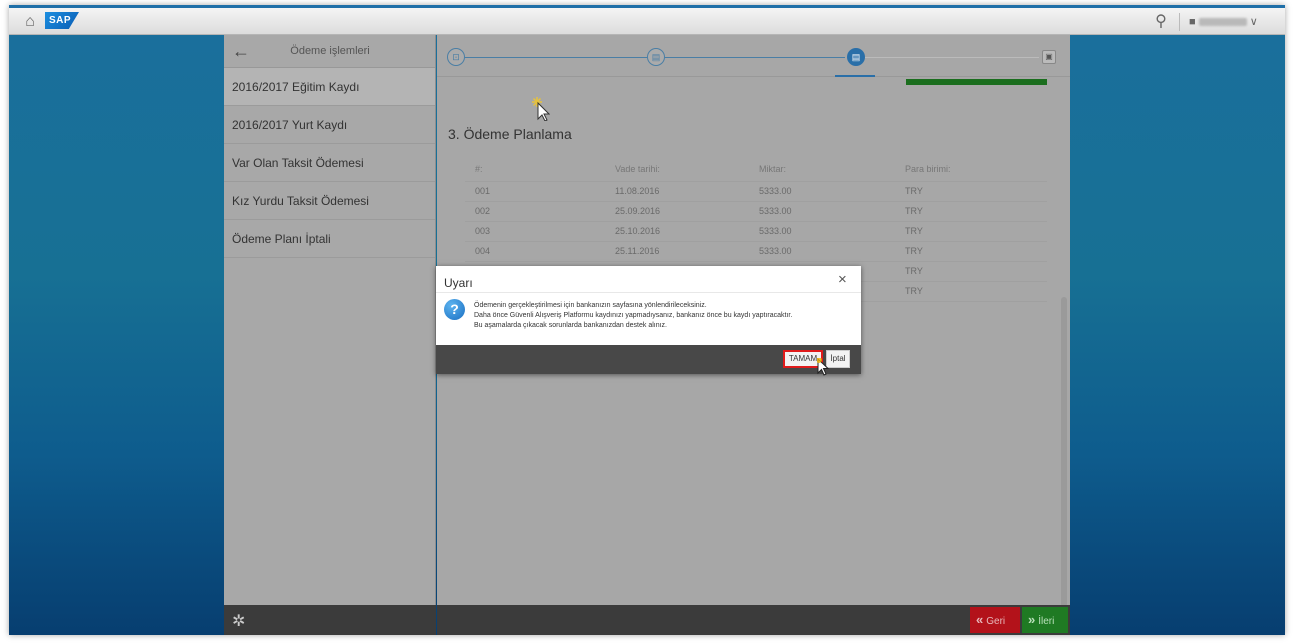  I want to click on wizard-progress: ⊡ ▤ ▤ ▣, so click(753, 56).